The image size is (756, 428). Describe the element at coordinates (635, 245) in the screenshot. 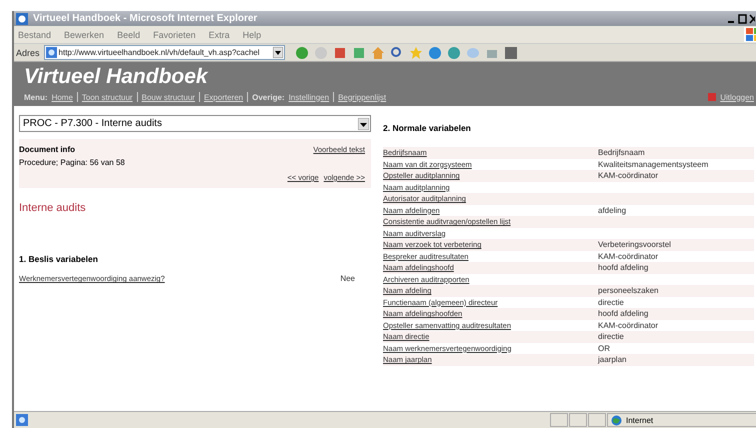

I see `variable-value: Verbeteringsvoorstel` at that location.